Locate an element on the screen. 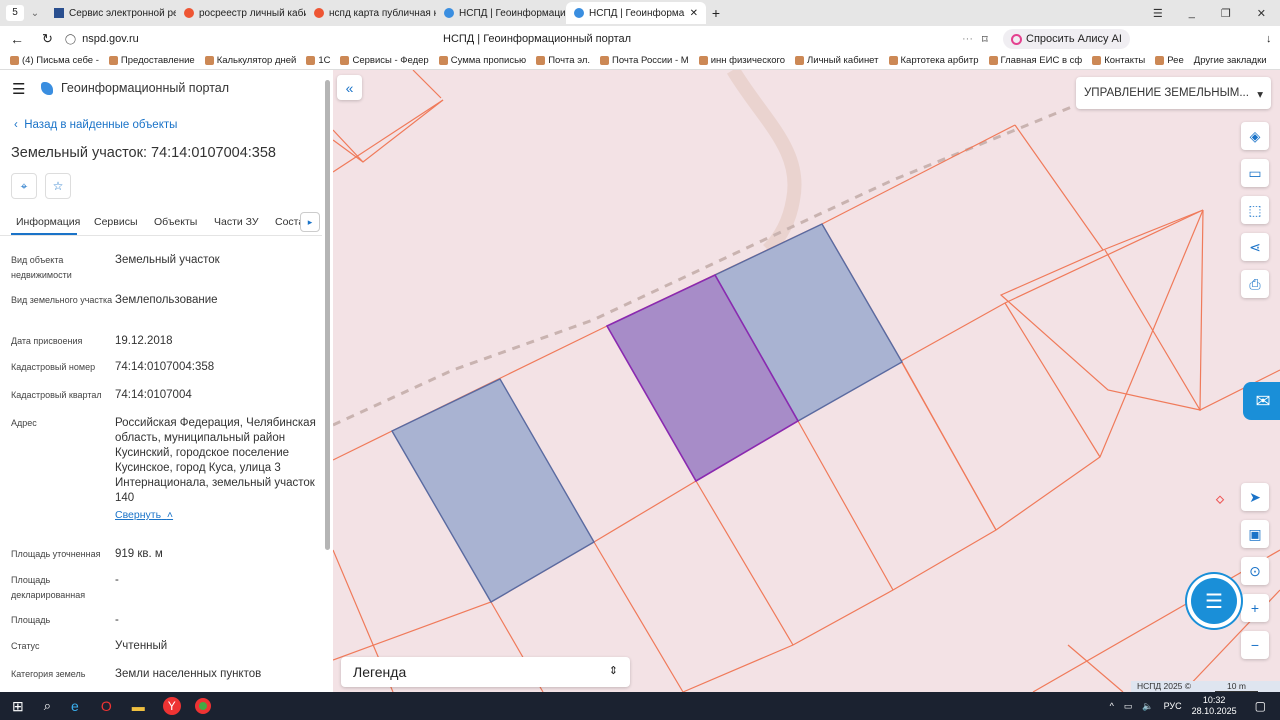  zoom-in-button: + is located at coordinates (1255, 608).